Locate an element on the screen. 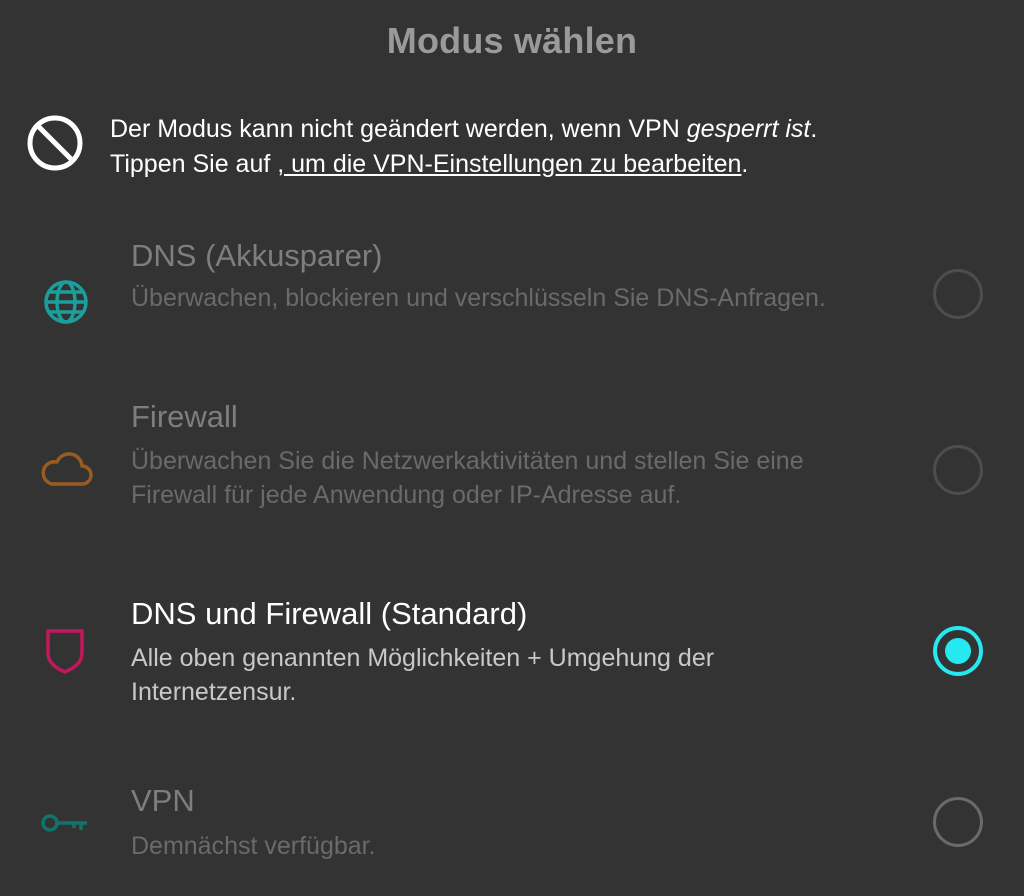 The width and height of the screenshot is (1024, 896). mode-radio-dns is located at coordinates (958, 294).